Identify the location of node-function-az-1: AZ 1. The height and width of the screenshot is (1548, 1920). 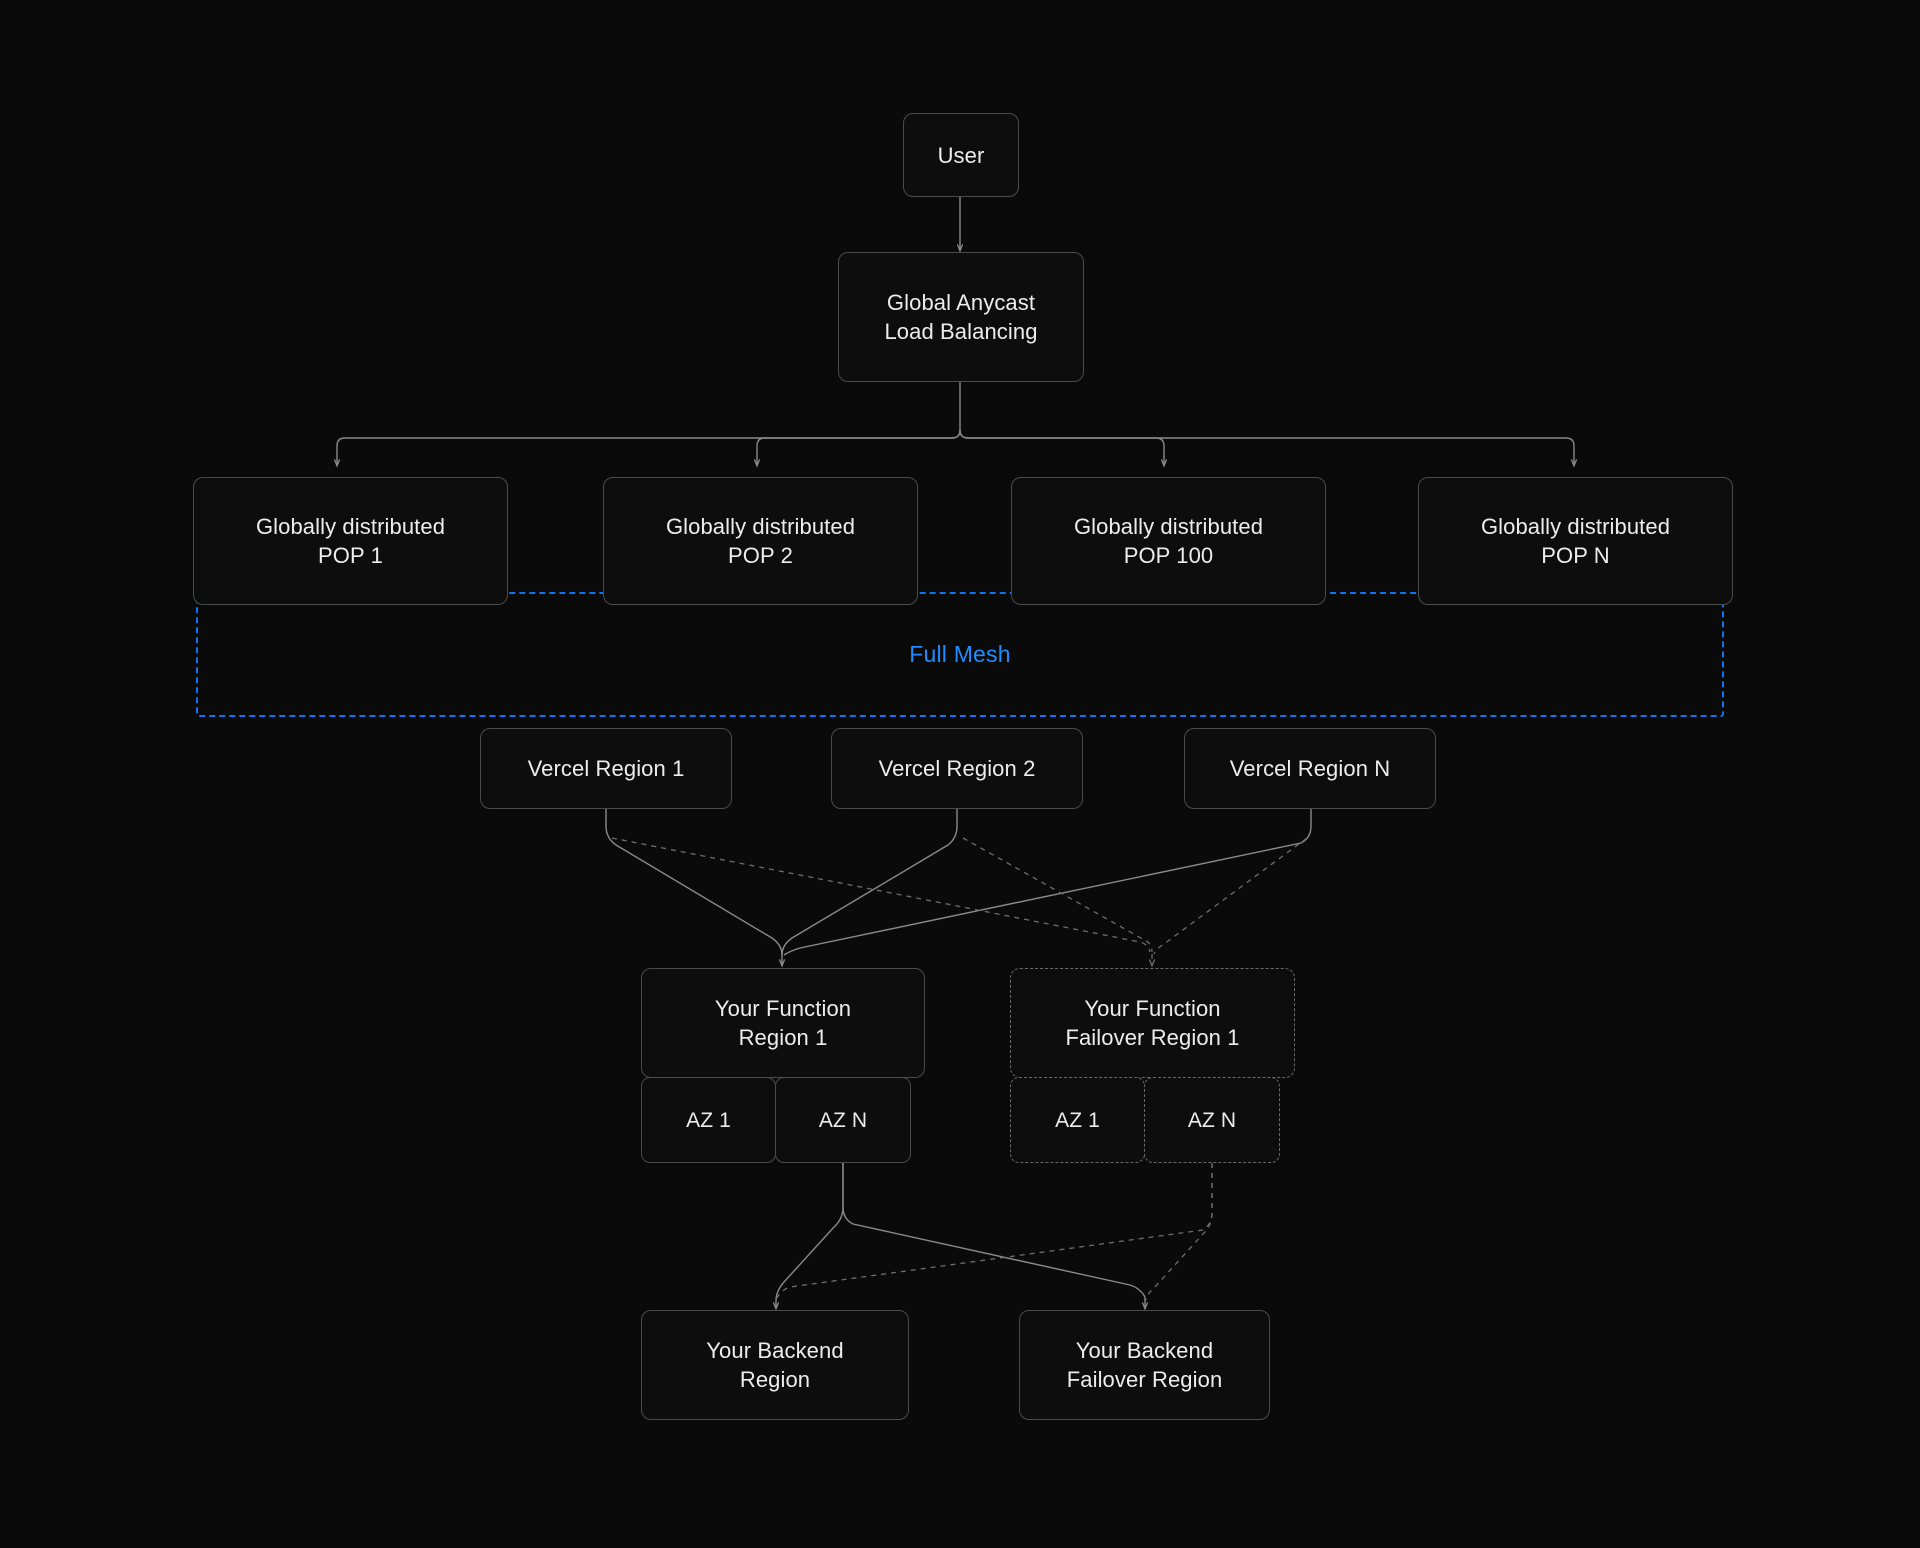
(708, 1120).